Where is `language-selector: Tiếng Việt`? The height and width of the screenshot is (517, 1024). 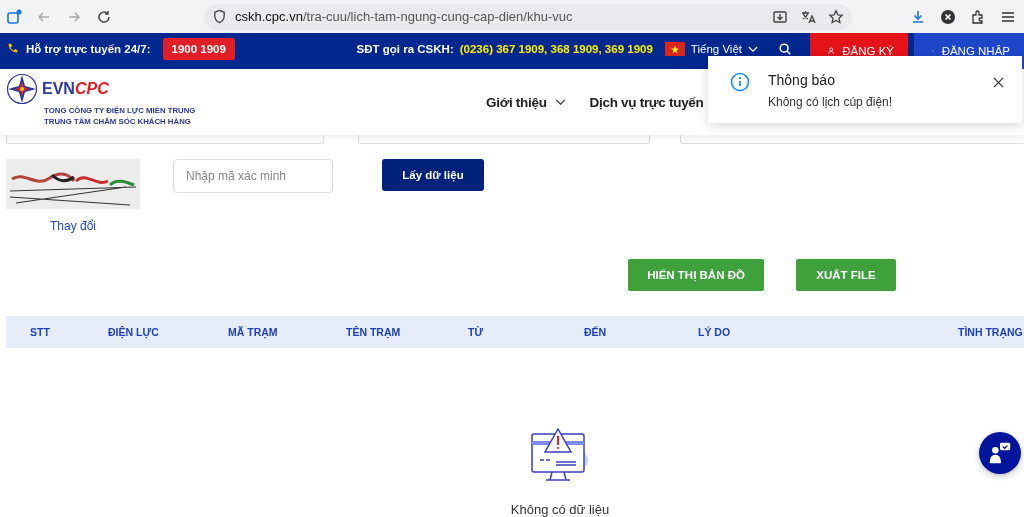 language-selector: Tiếng Việt is located at coordinates (716, 49).